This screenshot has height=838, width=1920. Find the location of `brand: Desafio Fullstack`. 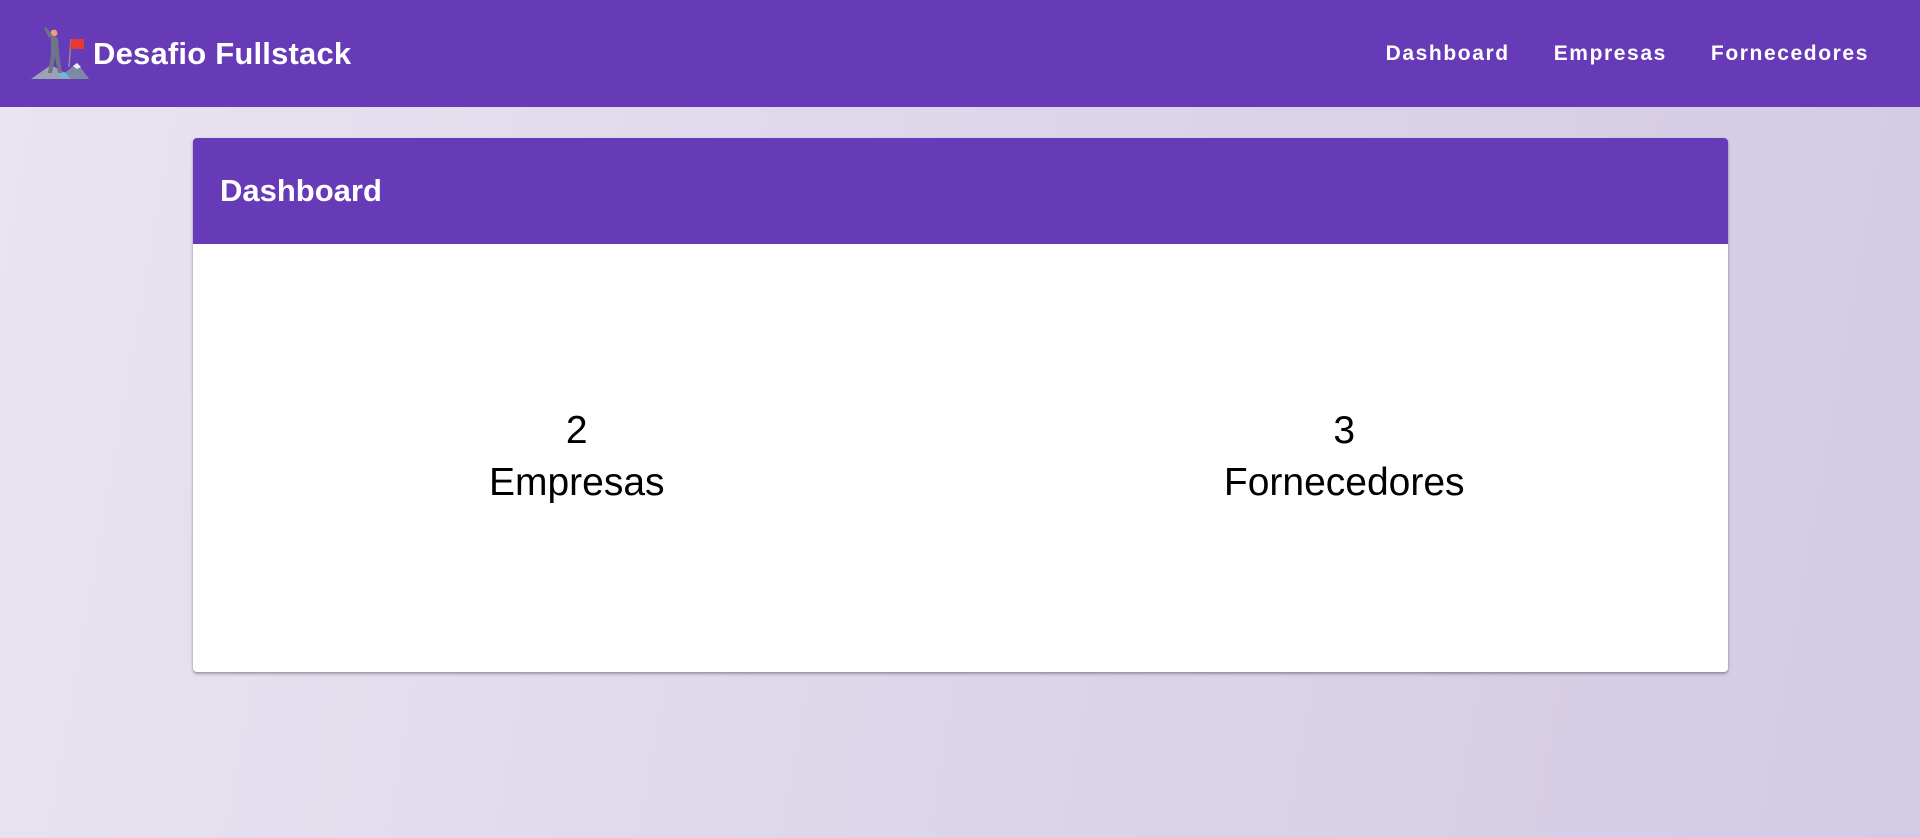

brand: Desafio Fullstack is located at coordinates (190, 53).